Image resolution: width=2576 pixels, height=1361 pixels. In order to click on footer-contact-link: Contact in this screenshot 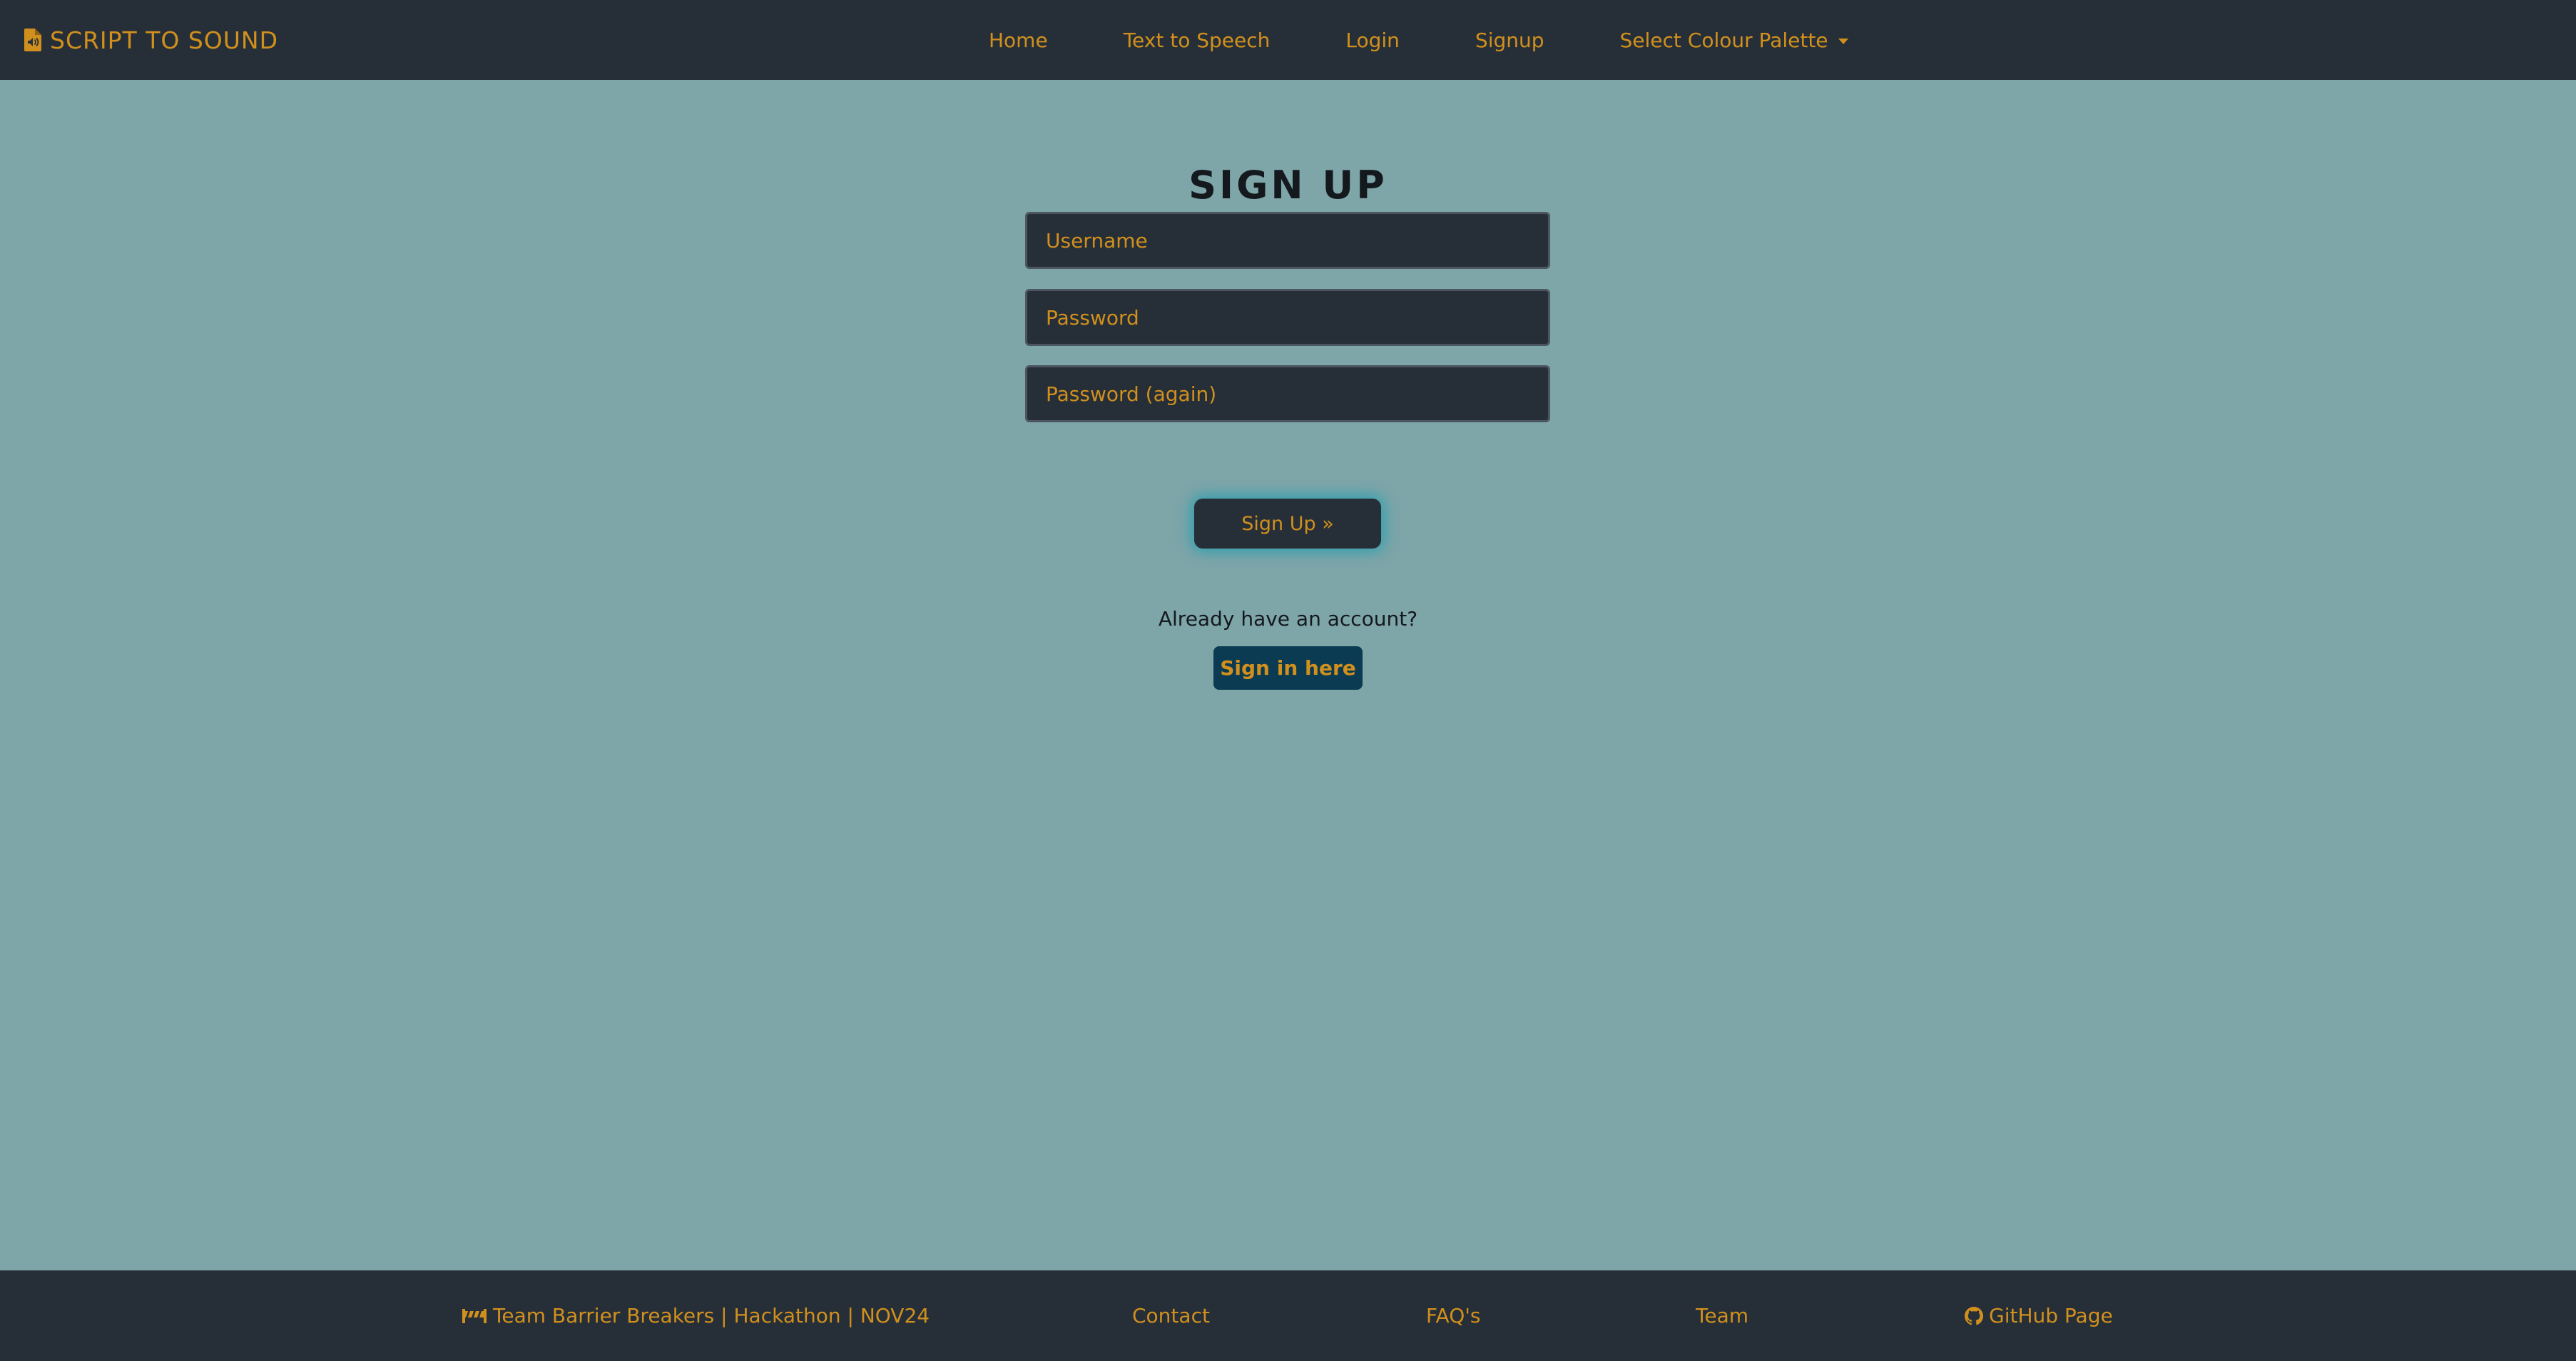, I will do `click(1171, 1315)`.